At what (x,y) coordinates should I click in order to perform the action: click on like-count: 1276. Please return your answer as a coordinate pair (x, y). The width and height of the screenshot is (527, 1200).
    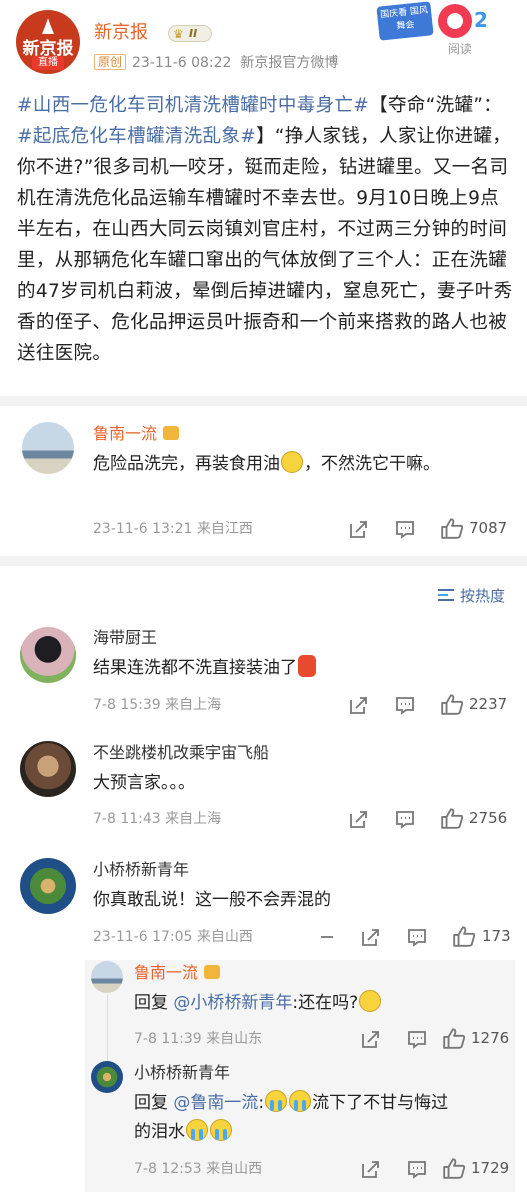
    Looking at the image, I should click on (490, 1038).